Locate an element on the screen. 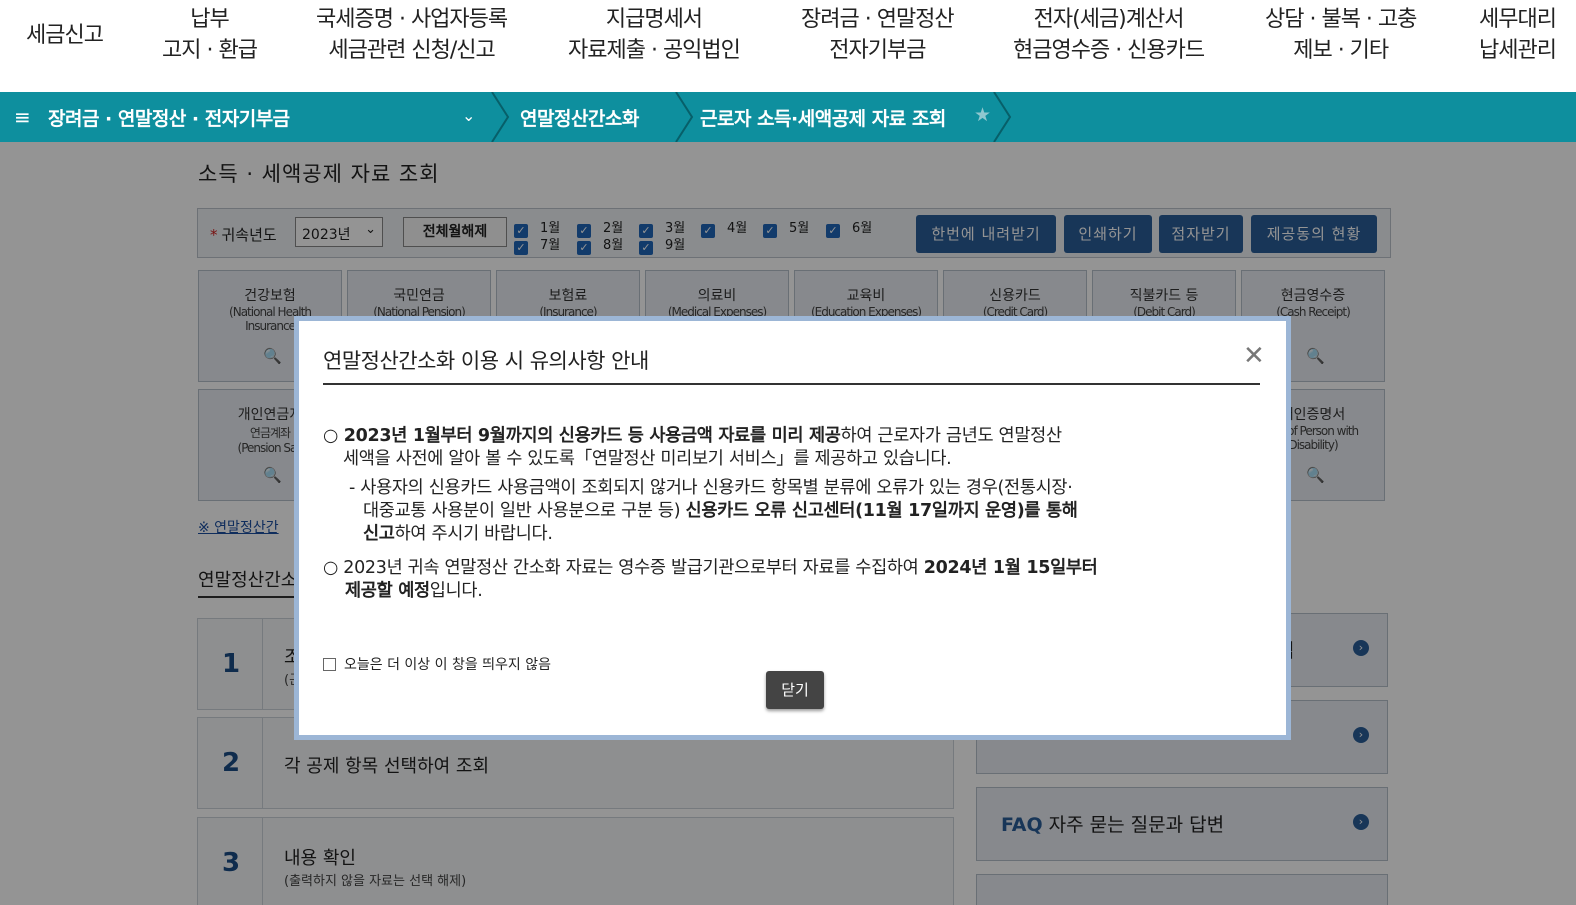 Image resolution: width=1576 pixels, height=905 pixels. close-icon: ✕ is located at coordinates (1254, 356).